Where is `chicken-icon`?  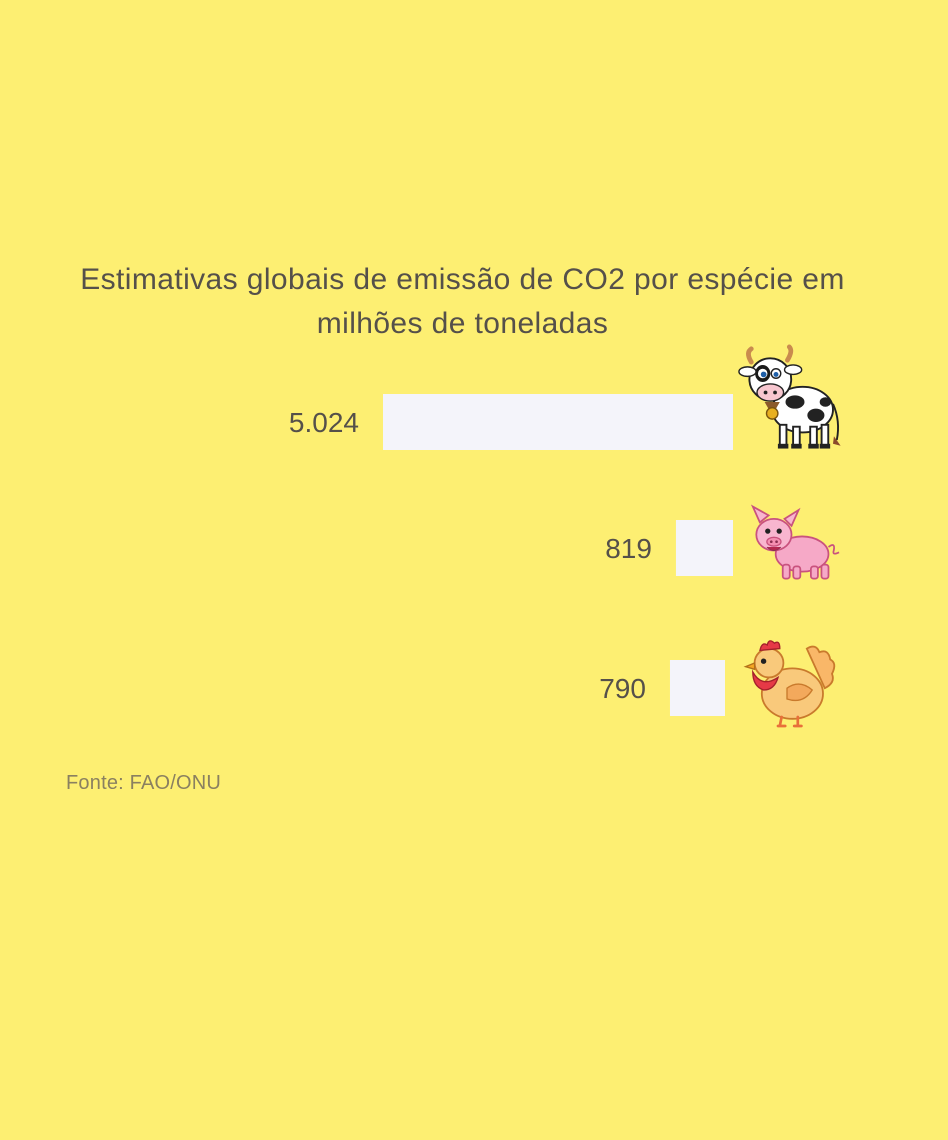
chicken-icon is located at coordinates (790, 683).